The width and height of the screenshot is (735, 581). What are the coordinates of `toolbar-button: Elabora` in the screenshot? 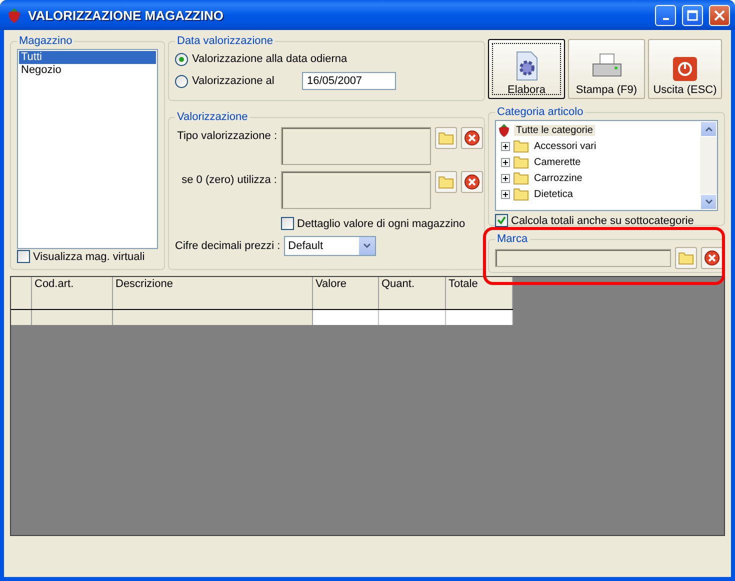 It's located at (526, 69).